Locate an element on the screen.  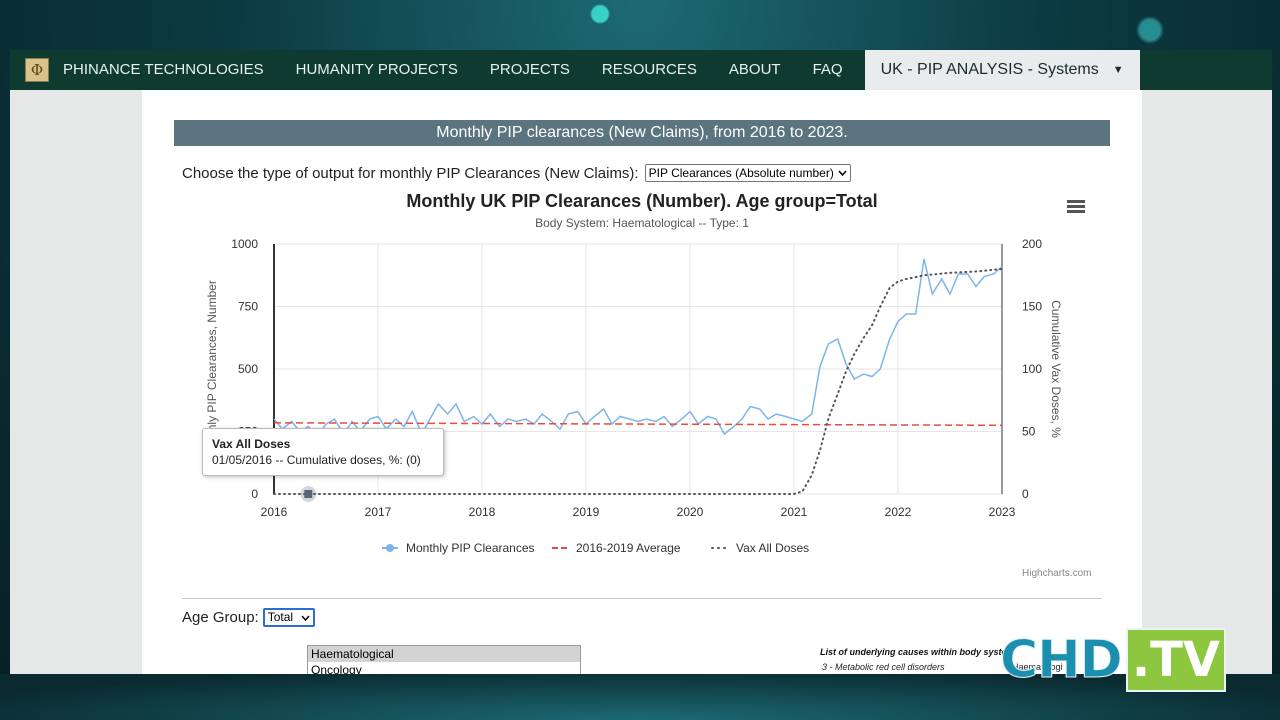
legend-label: 2016-2019 Average is located at coordinates (628, 548).